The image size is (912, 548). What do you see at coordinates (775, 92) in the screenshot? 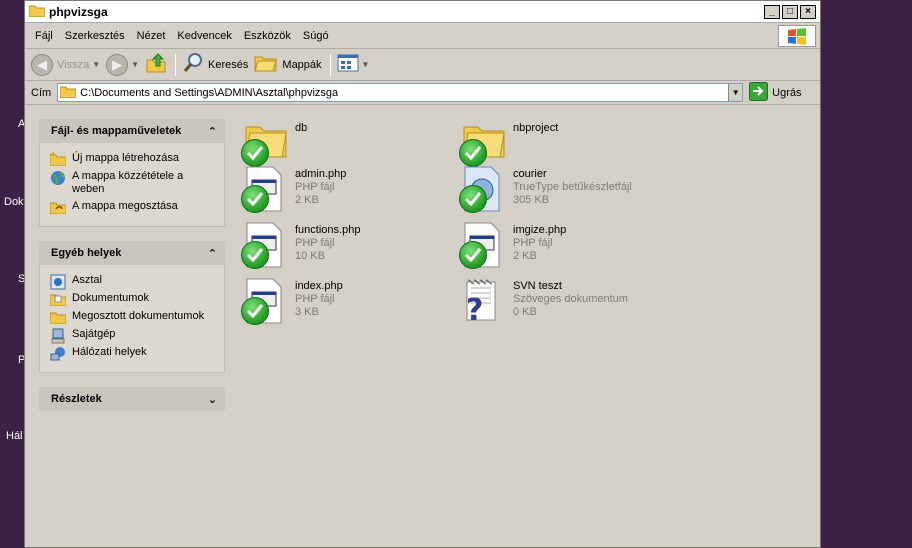
I see `go-button: Ugrás` at bounding box center [775, 92].